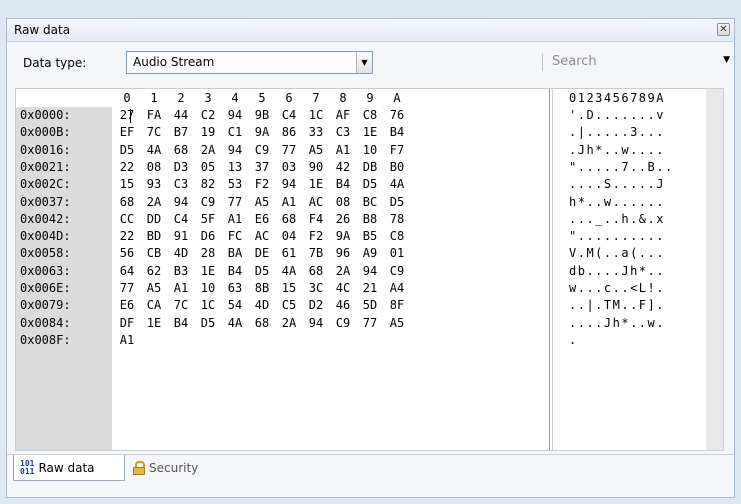  Describe the element at coordinates (235, 167) in the screenshot. I see `hex-byte: 13` at that location.